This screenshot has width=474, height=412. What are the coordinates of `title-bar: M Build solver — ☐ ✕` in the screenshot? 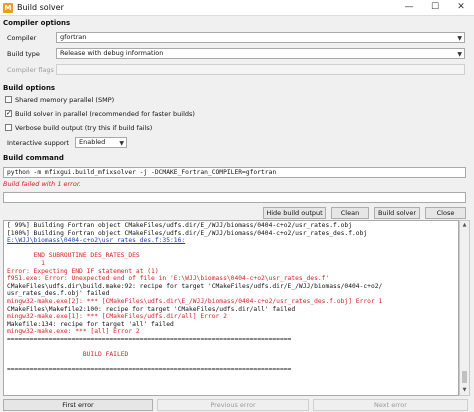 It's located at (237, 8).